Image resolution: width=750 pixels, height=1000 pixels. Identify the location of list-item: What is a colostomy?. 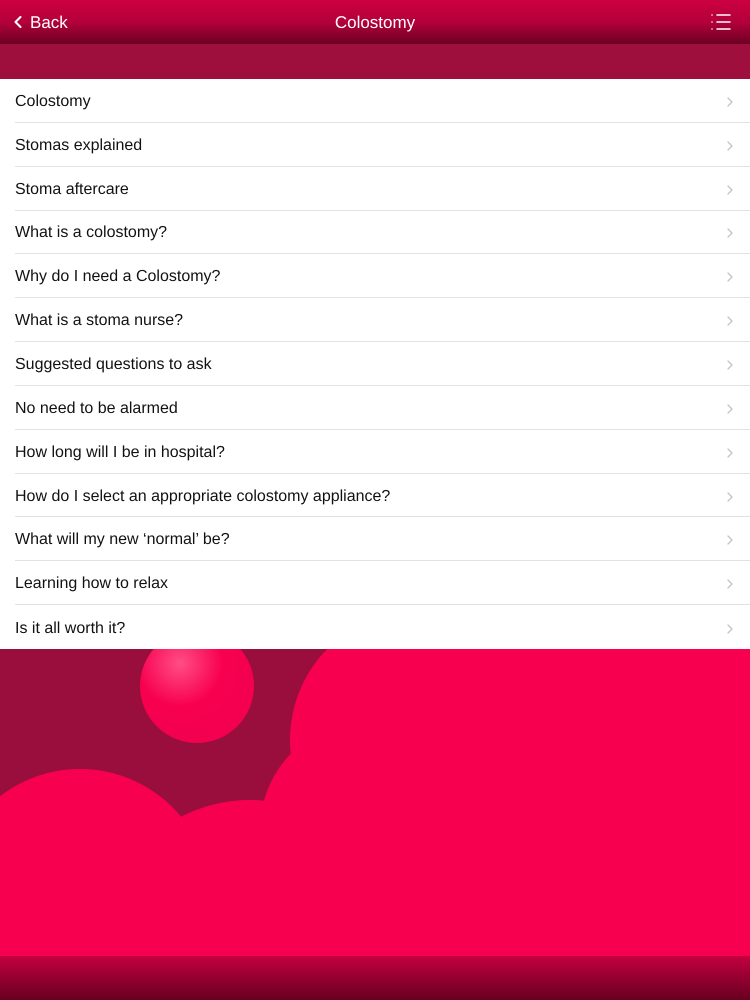
(375, 232).